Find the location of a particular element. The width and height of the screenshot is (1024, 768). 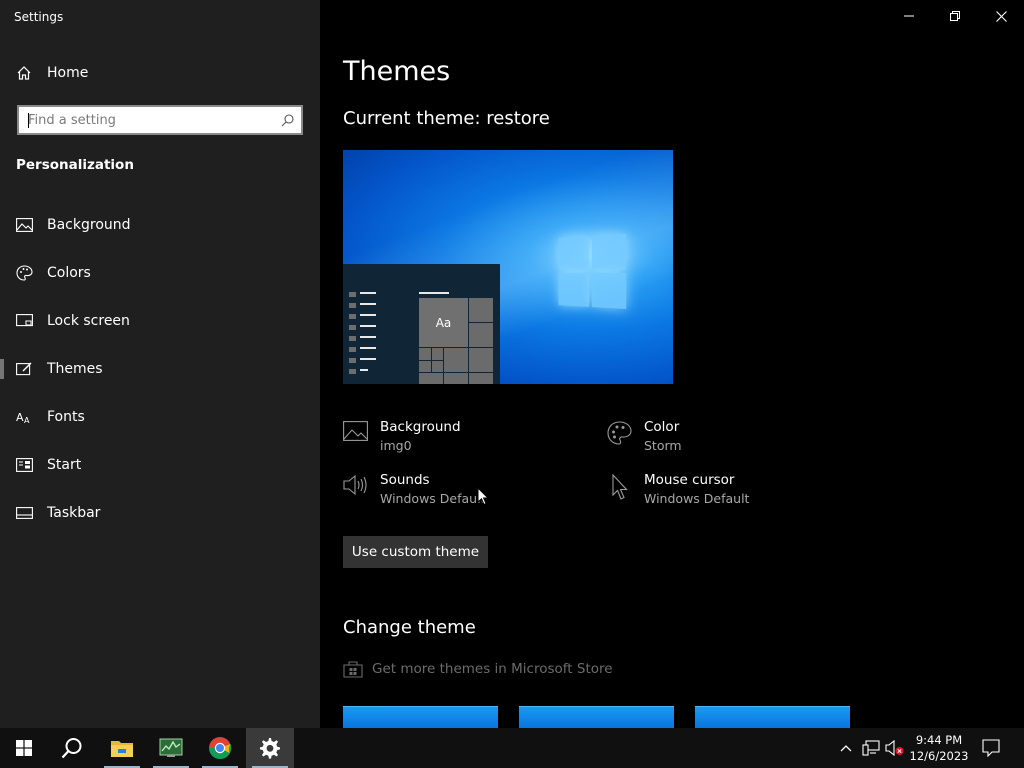

close-icon is located at coordinates (1001, 16).